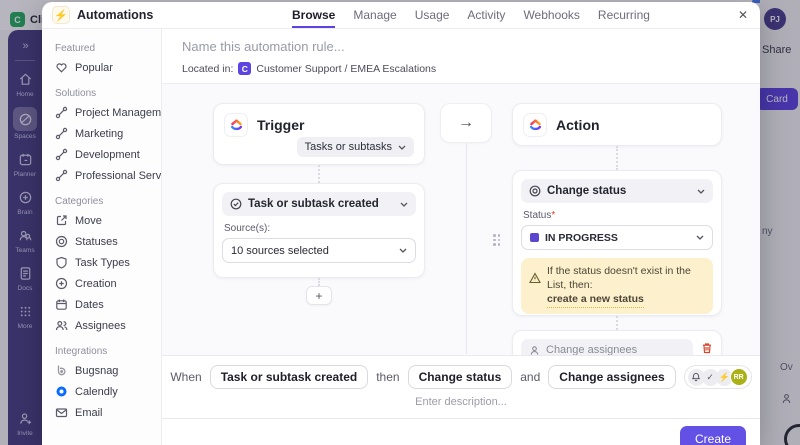 Image resolution: width=800 pixels, height=445 pixels. I want to click on close-icon: ✕, so click(743, 15).